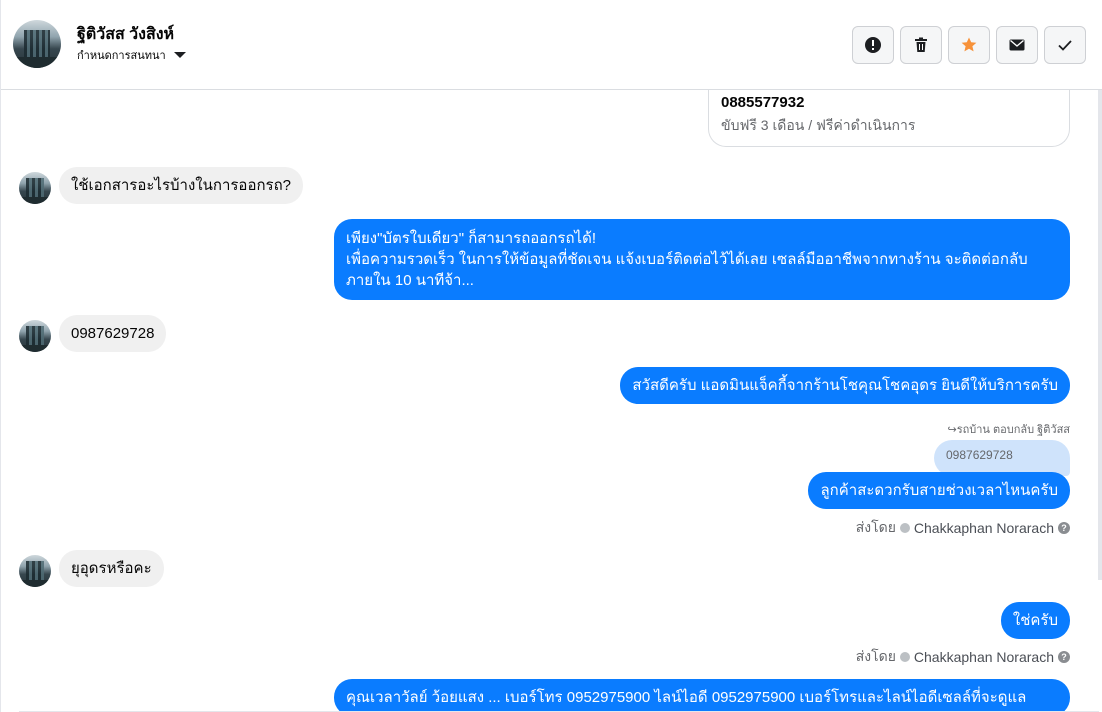  I want to click on incoming-message: 0987629728, so click(113, 333).